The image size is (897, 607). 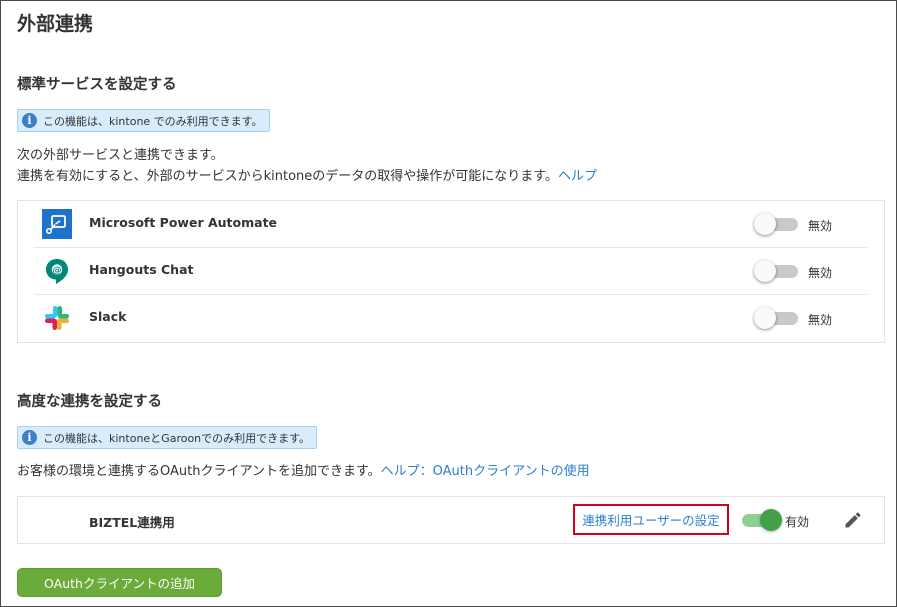 I want to click on power-automate-icon, so click(x=57, y=224).